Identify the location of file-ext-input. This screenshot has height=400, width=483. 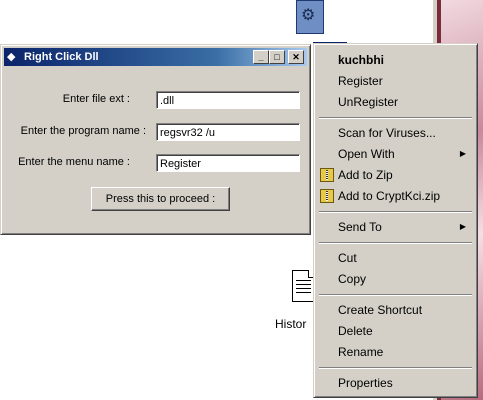
(228, 100).